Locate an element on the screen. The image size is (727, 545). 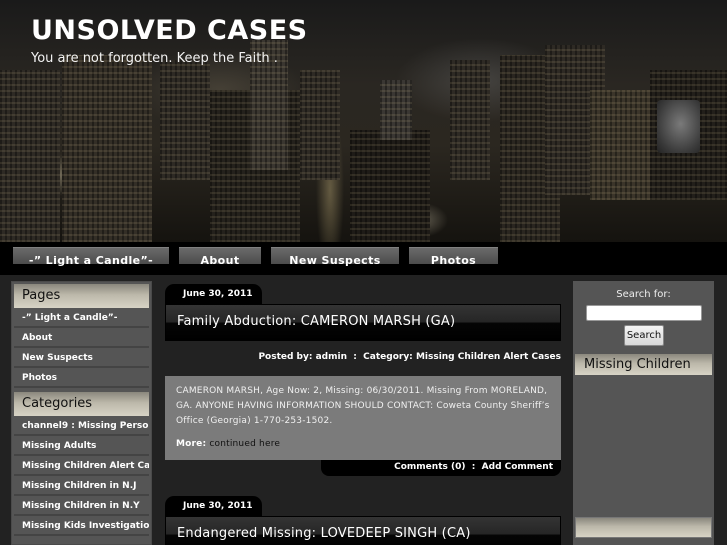
sidebar-page-light-a-candle: -” Light a Candle”- is located at coordinates (81, 318).